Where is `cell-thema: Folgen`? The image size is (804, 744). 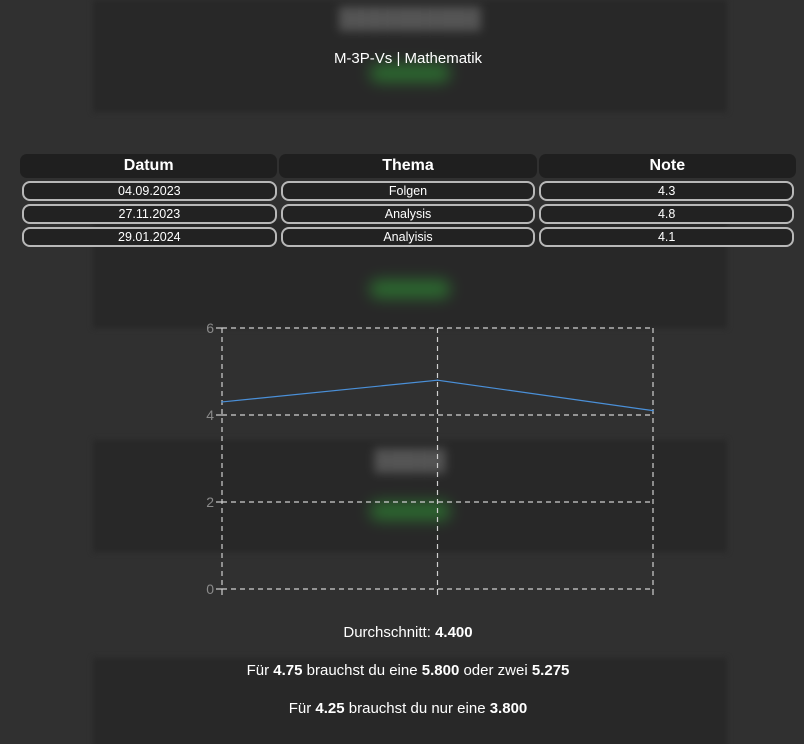
cell-thema: Folgen is located at coordinates (408, 191).